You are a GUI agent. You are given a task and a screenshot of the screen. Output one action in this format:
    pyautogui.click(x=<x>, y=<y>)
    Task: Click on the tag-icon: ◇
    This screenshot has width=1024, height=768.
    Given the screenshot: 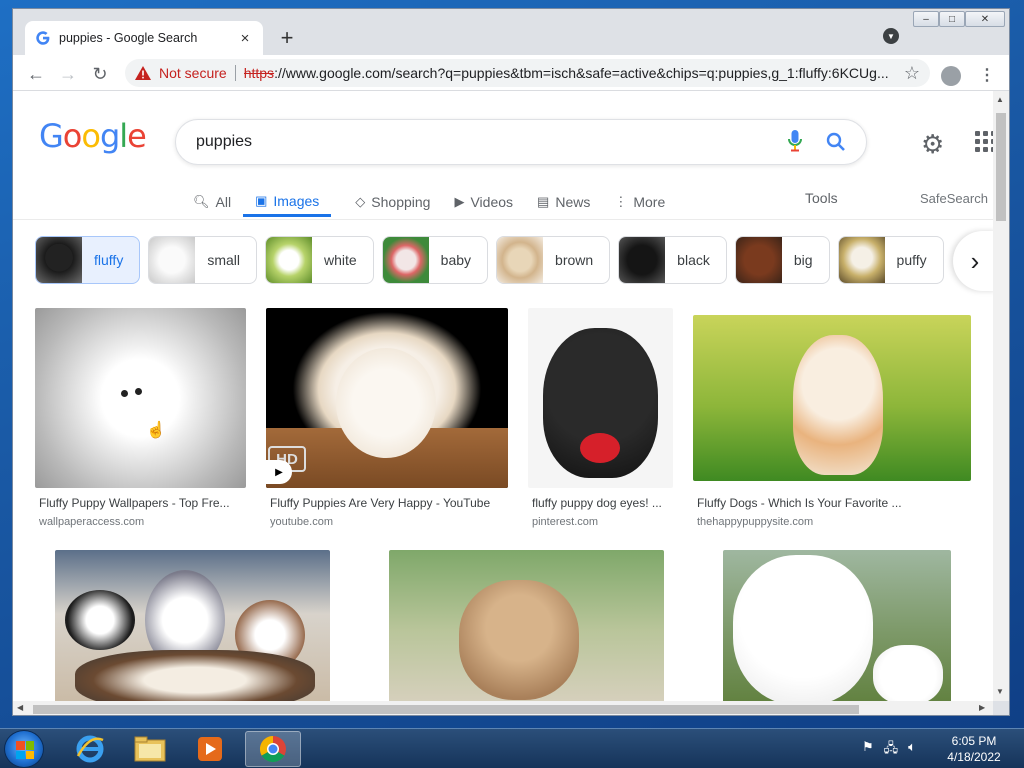 What is the action you would take?
    pyautogui.click(x=360, y=201)
    